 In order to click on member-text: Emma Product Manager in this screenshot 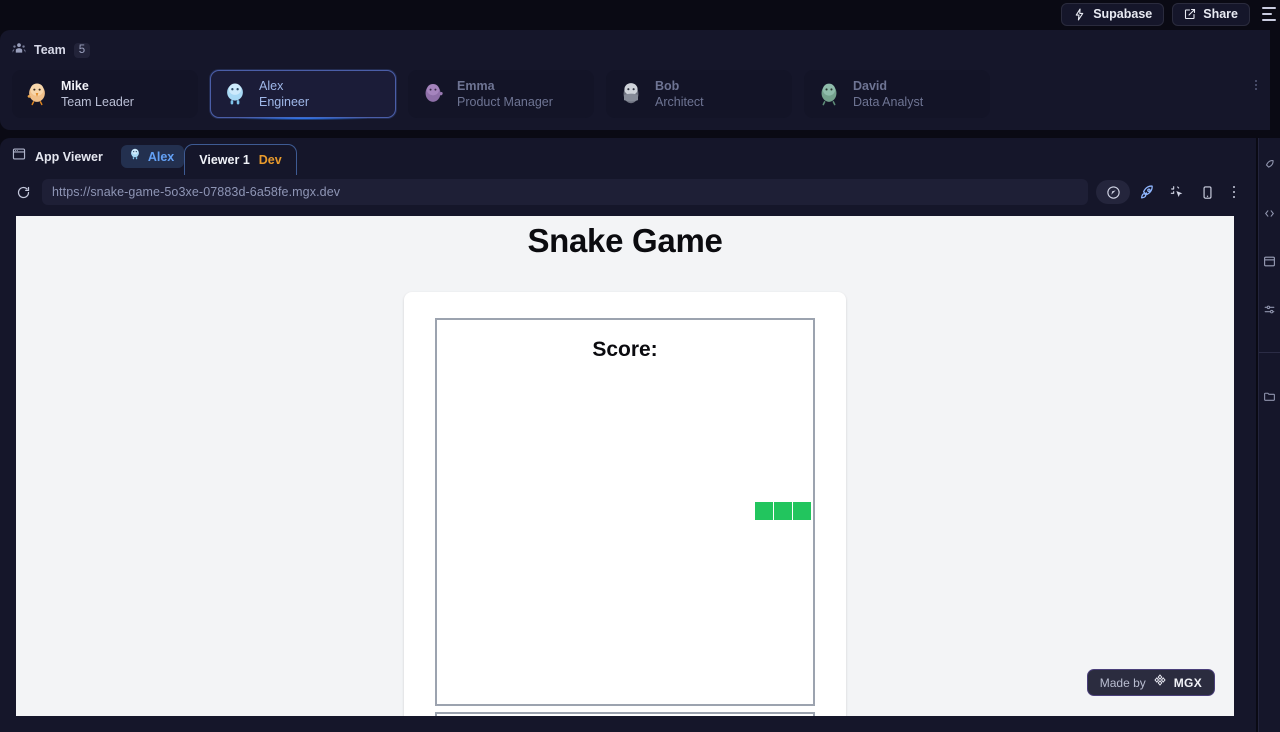, I will do `click(505, 93)`.